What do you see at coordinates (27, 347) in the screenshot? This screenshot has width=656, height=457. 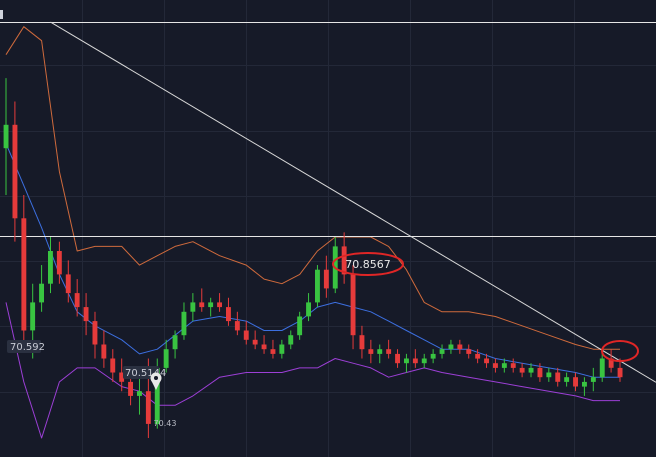 I see `left-price-label: 70.592` at bounding box center [27, 347].